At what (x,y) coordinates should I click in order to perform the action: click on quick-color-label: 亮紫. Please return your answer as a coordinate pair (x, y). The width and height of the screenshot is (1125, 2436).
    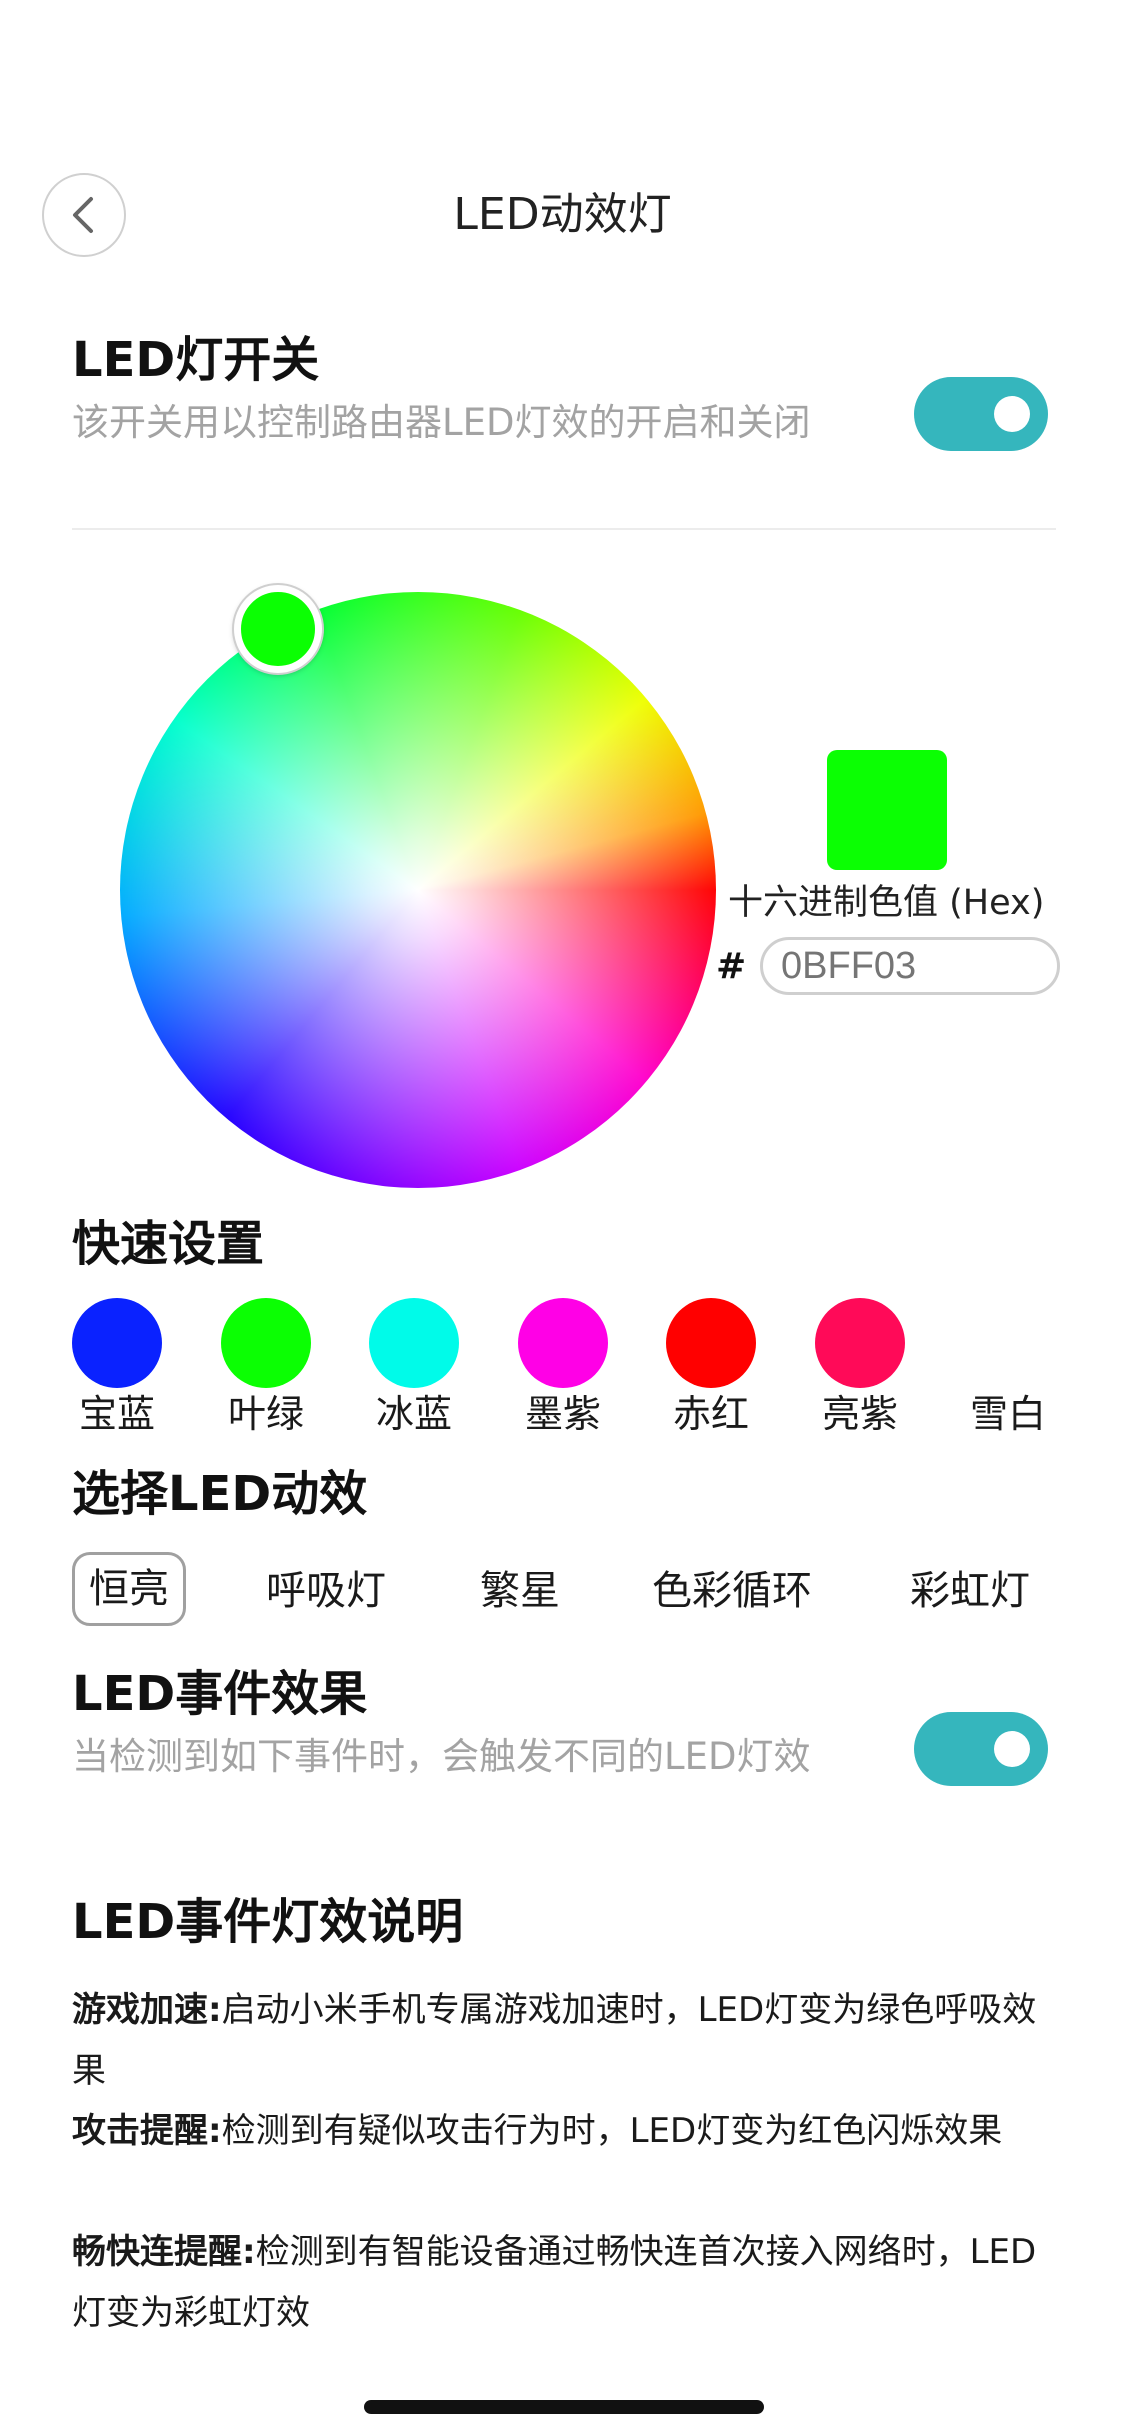
    Looking at the image, I should click on (859, 1414).